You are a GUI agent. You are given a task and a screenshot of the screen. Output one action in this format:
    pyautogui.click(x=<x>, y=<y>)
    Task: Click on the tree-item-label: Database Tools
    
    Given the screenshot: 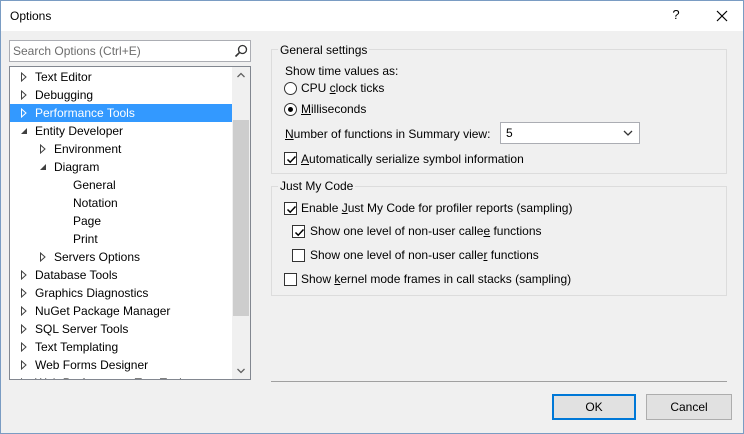 What is the action you would take?
    pyautogui.click(x=76, y=275)
    